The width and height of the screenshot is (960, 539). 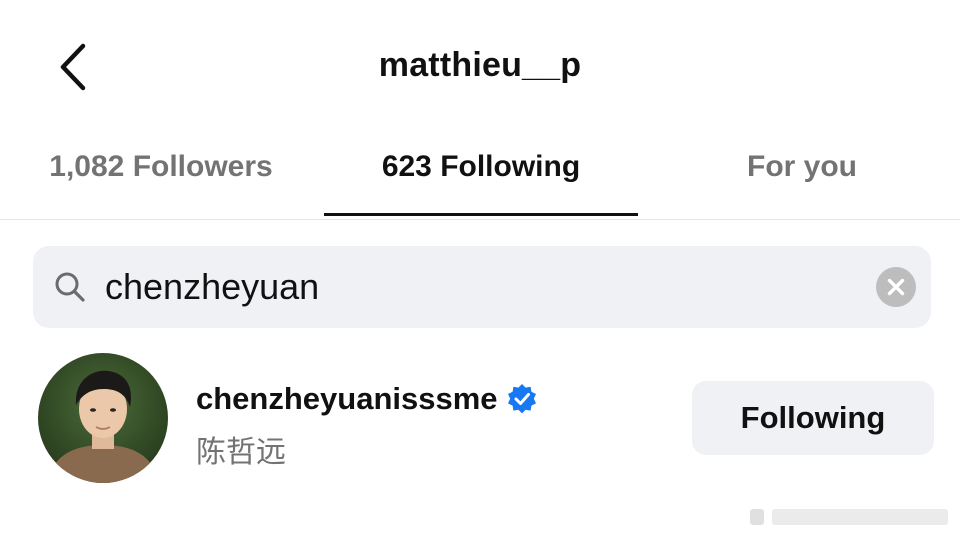 I want to click on active-tab-indicator, so click(x=481, y=214).